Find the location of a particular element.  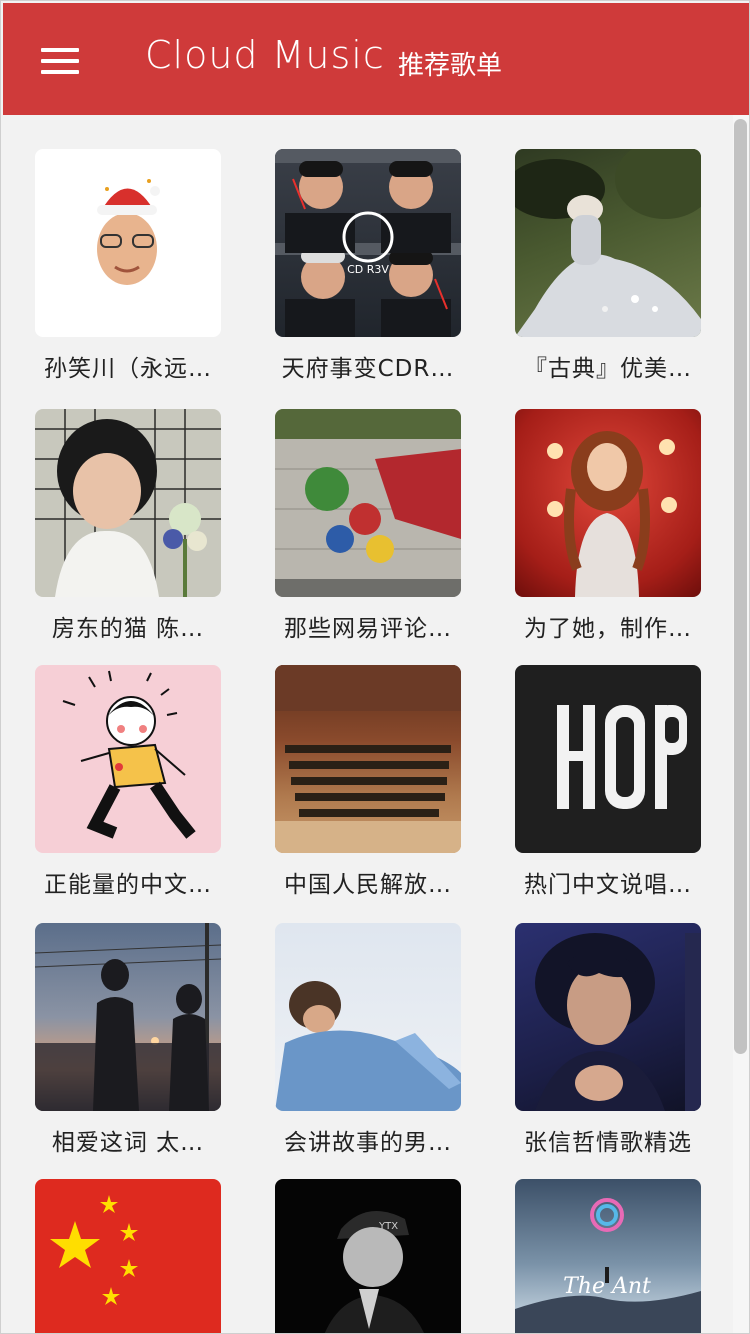

playlist-card: 张信哲情歌精选 is located at coordinates (608, 1040).